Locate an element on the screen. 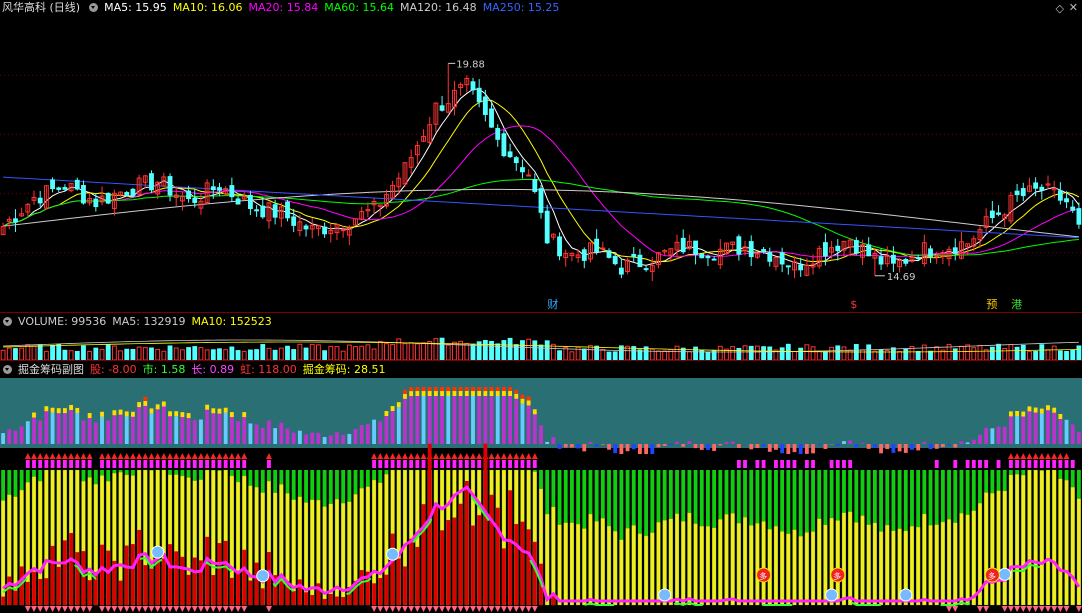  volume-chart is located at coordinates (541, 345).